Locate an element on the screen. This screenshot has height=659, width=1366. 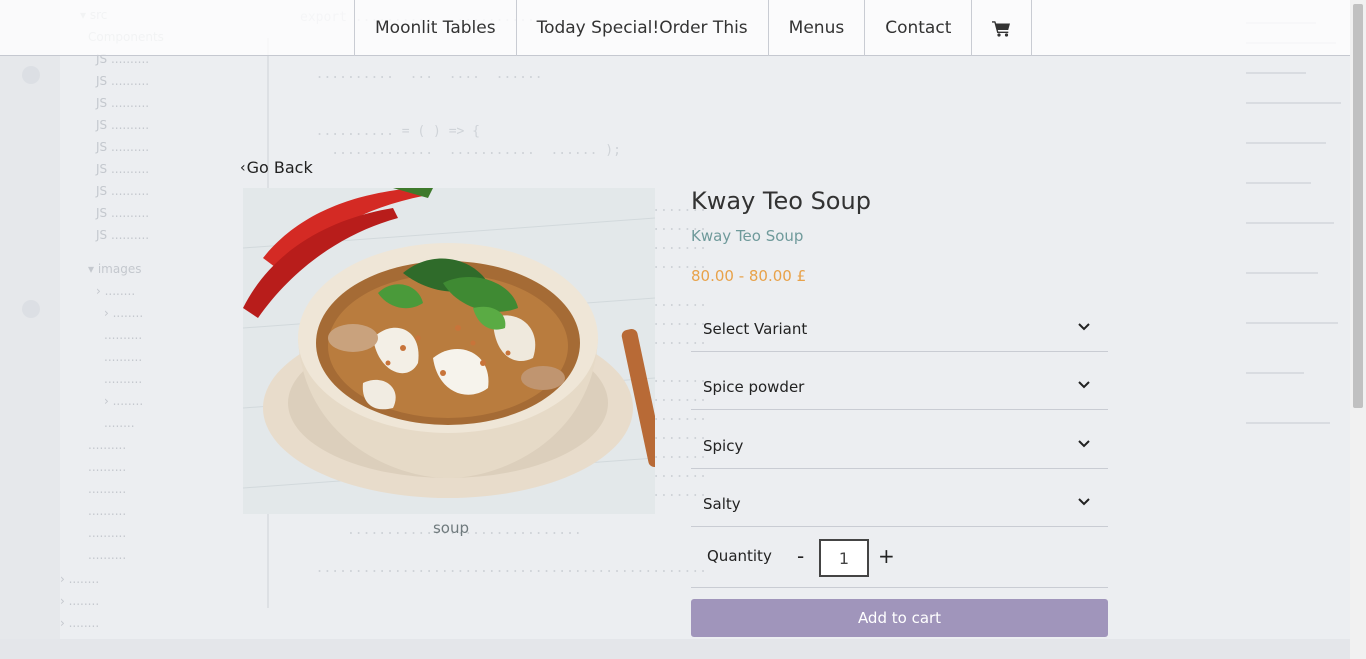
page-scrollbar is located at coordinates (1358, 329).